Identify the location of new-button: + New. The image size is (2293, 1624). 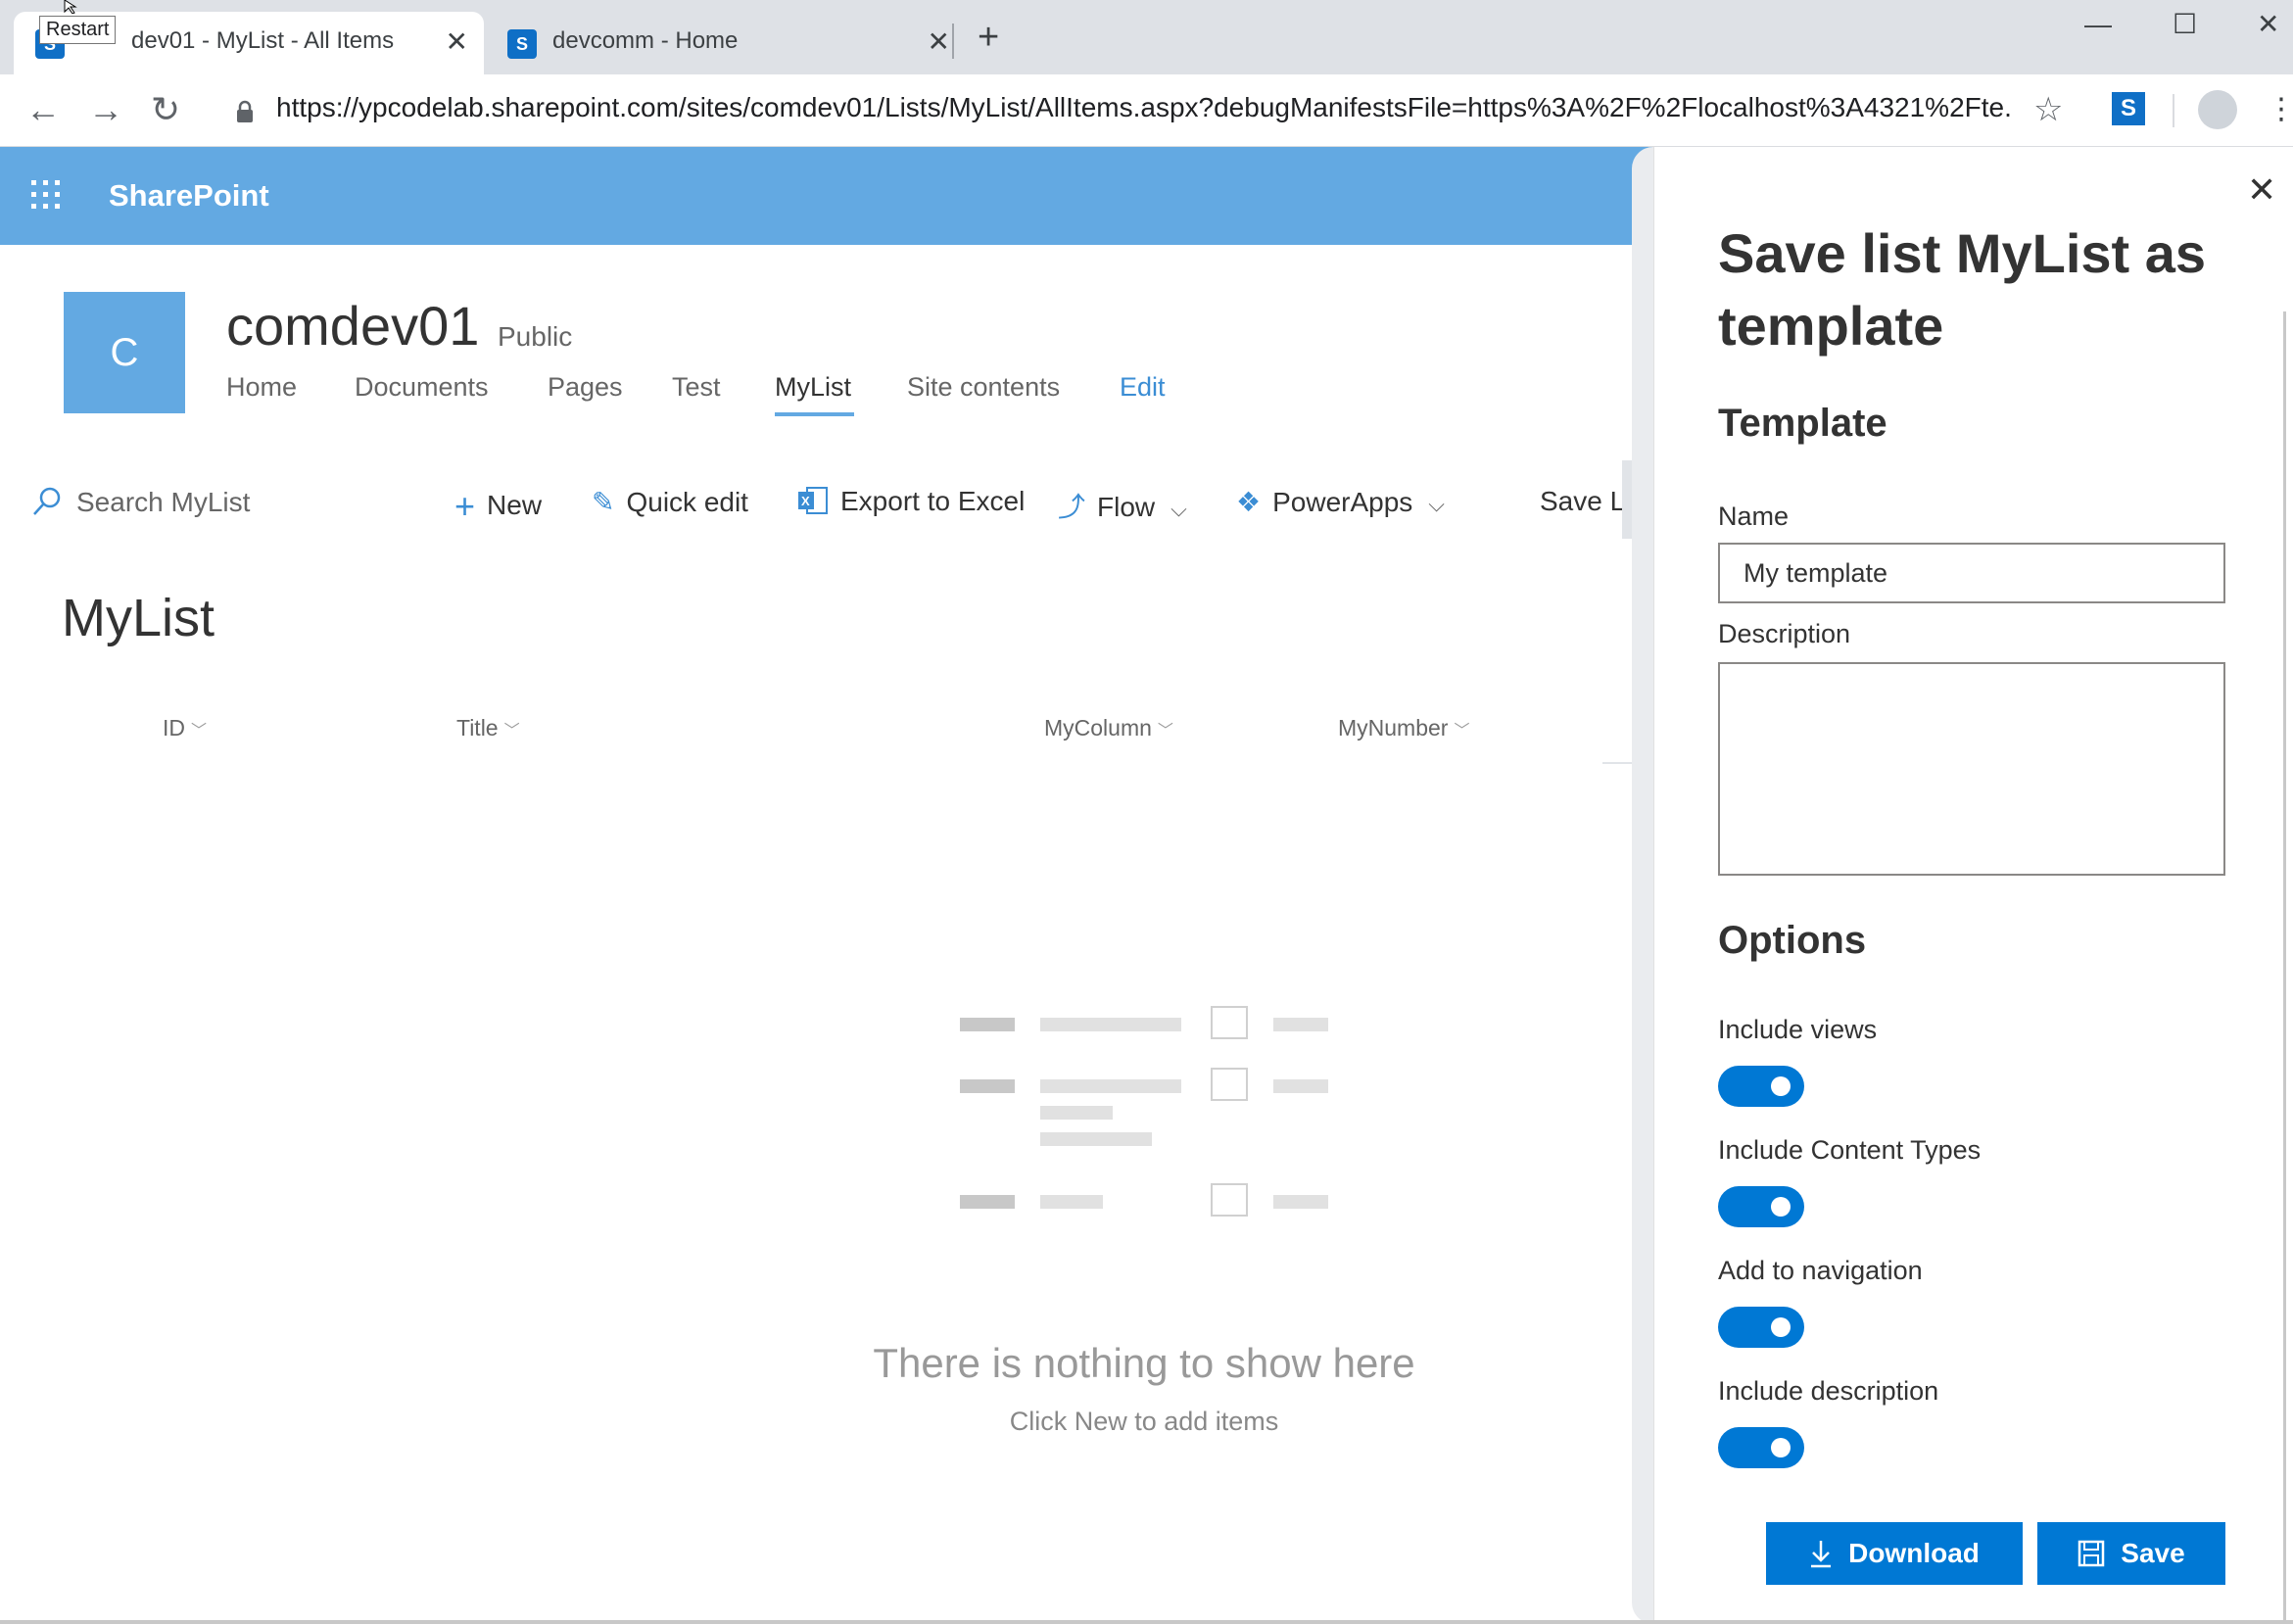
(498, 506).